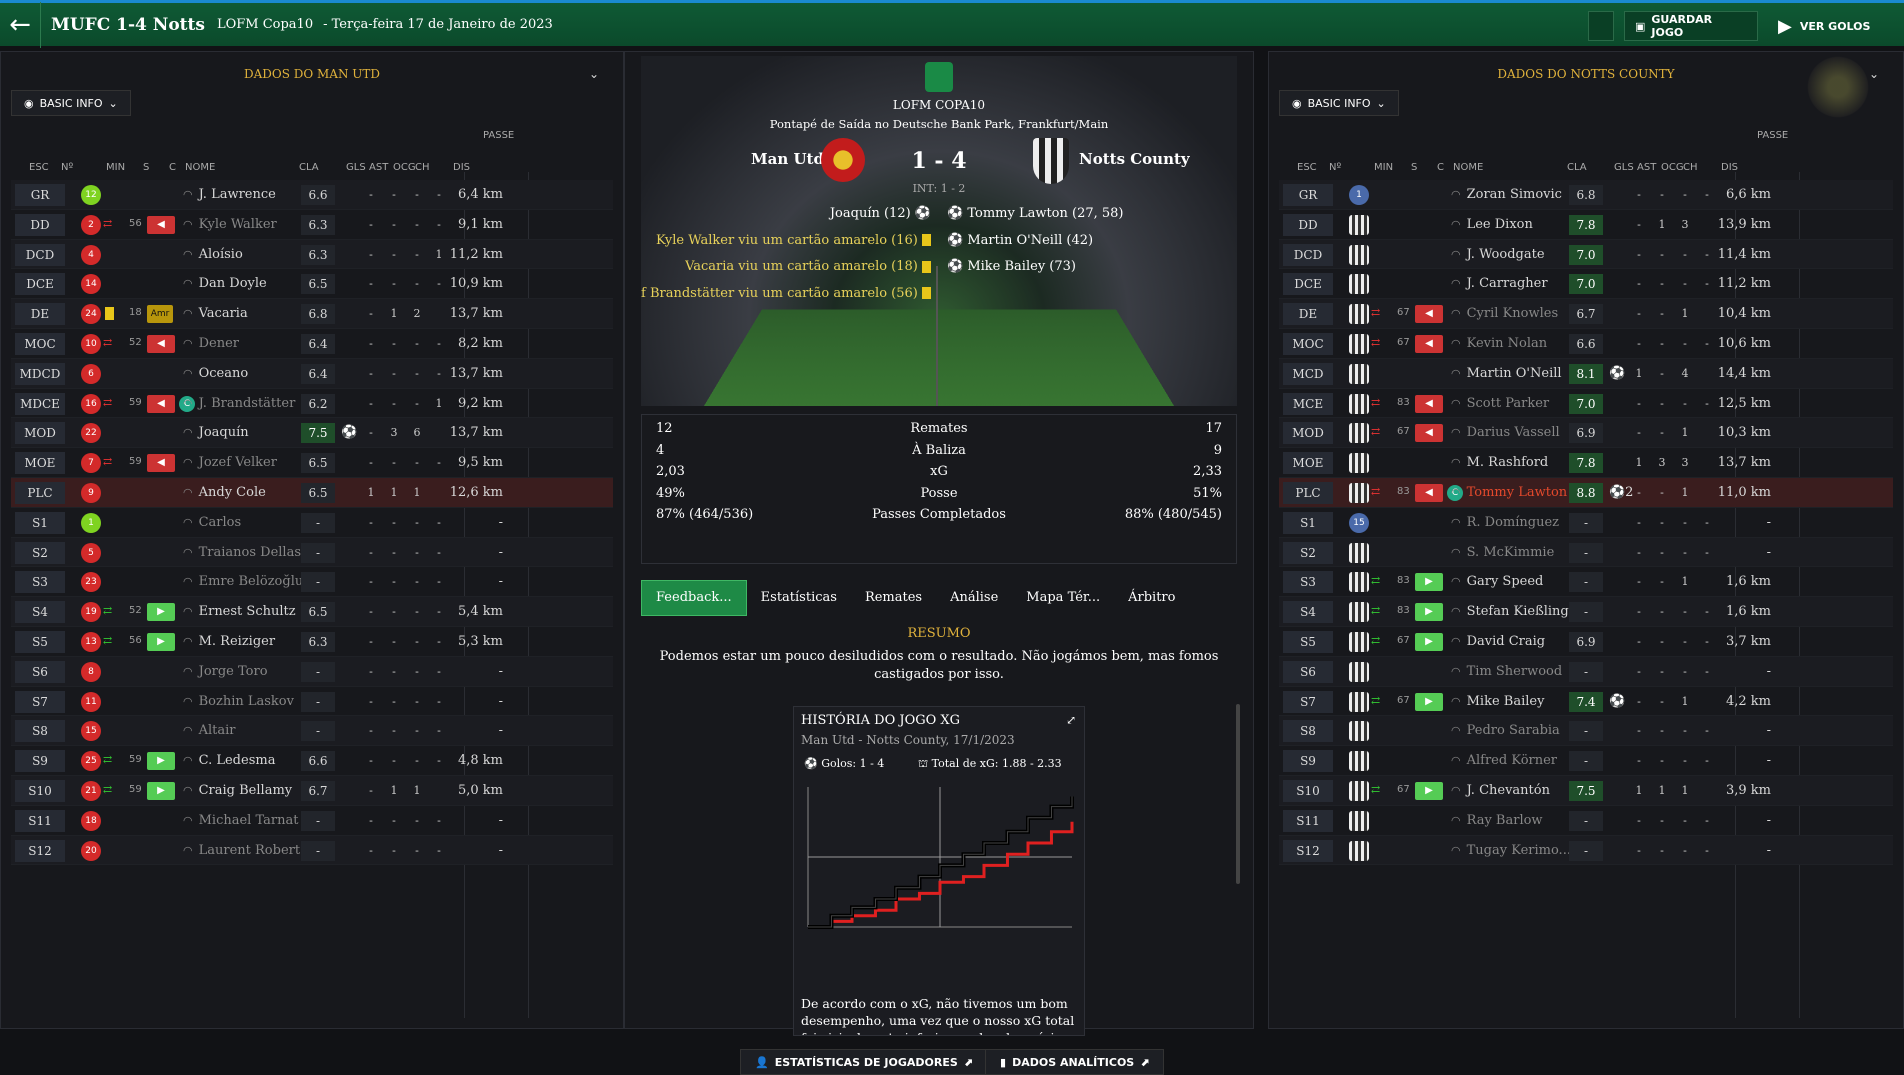 This screenshot has height=1075, width=1904. What do you see at coordinates (312, 672) in the screenshot?
I see `table-row: S68Jorge Toro------` at bounding box center [312, 672].